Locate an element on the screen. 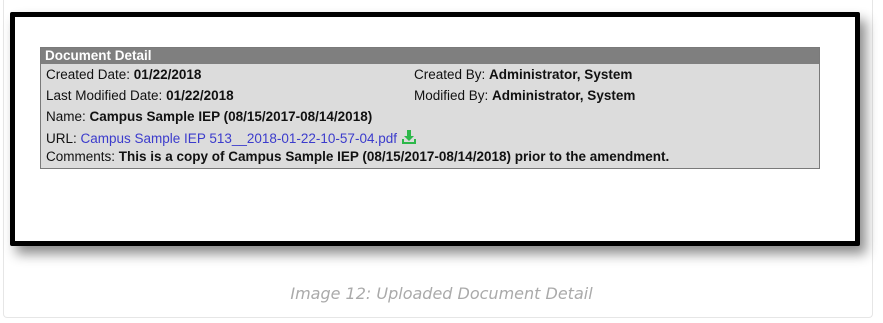  modified-date: Last Modified Date: 01/22/2018 is located at coordinates (230, 95).